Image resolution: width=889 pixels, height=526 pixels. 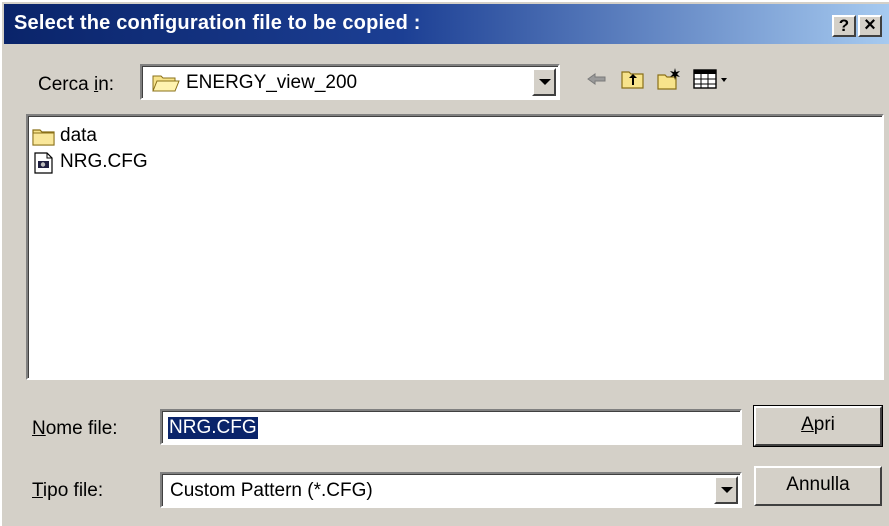 What do you see at coordinates (597, 79) in the screenshot?
I see `back-arrow-icon` at bounding box center [597, 79].